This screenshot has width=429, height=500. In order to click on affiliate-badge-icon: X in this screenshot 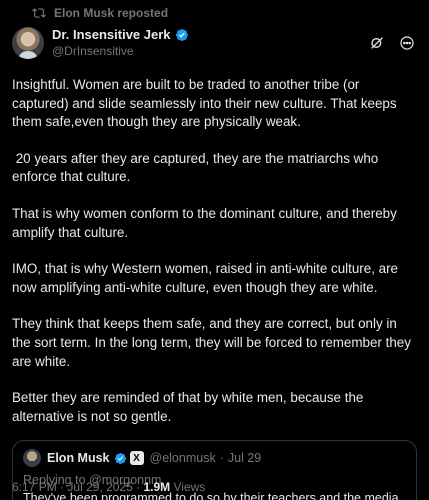, I will do `click(136, 458)`.